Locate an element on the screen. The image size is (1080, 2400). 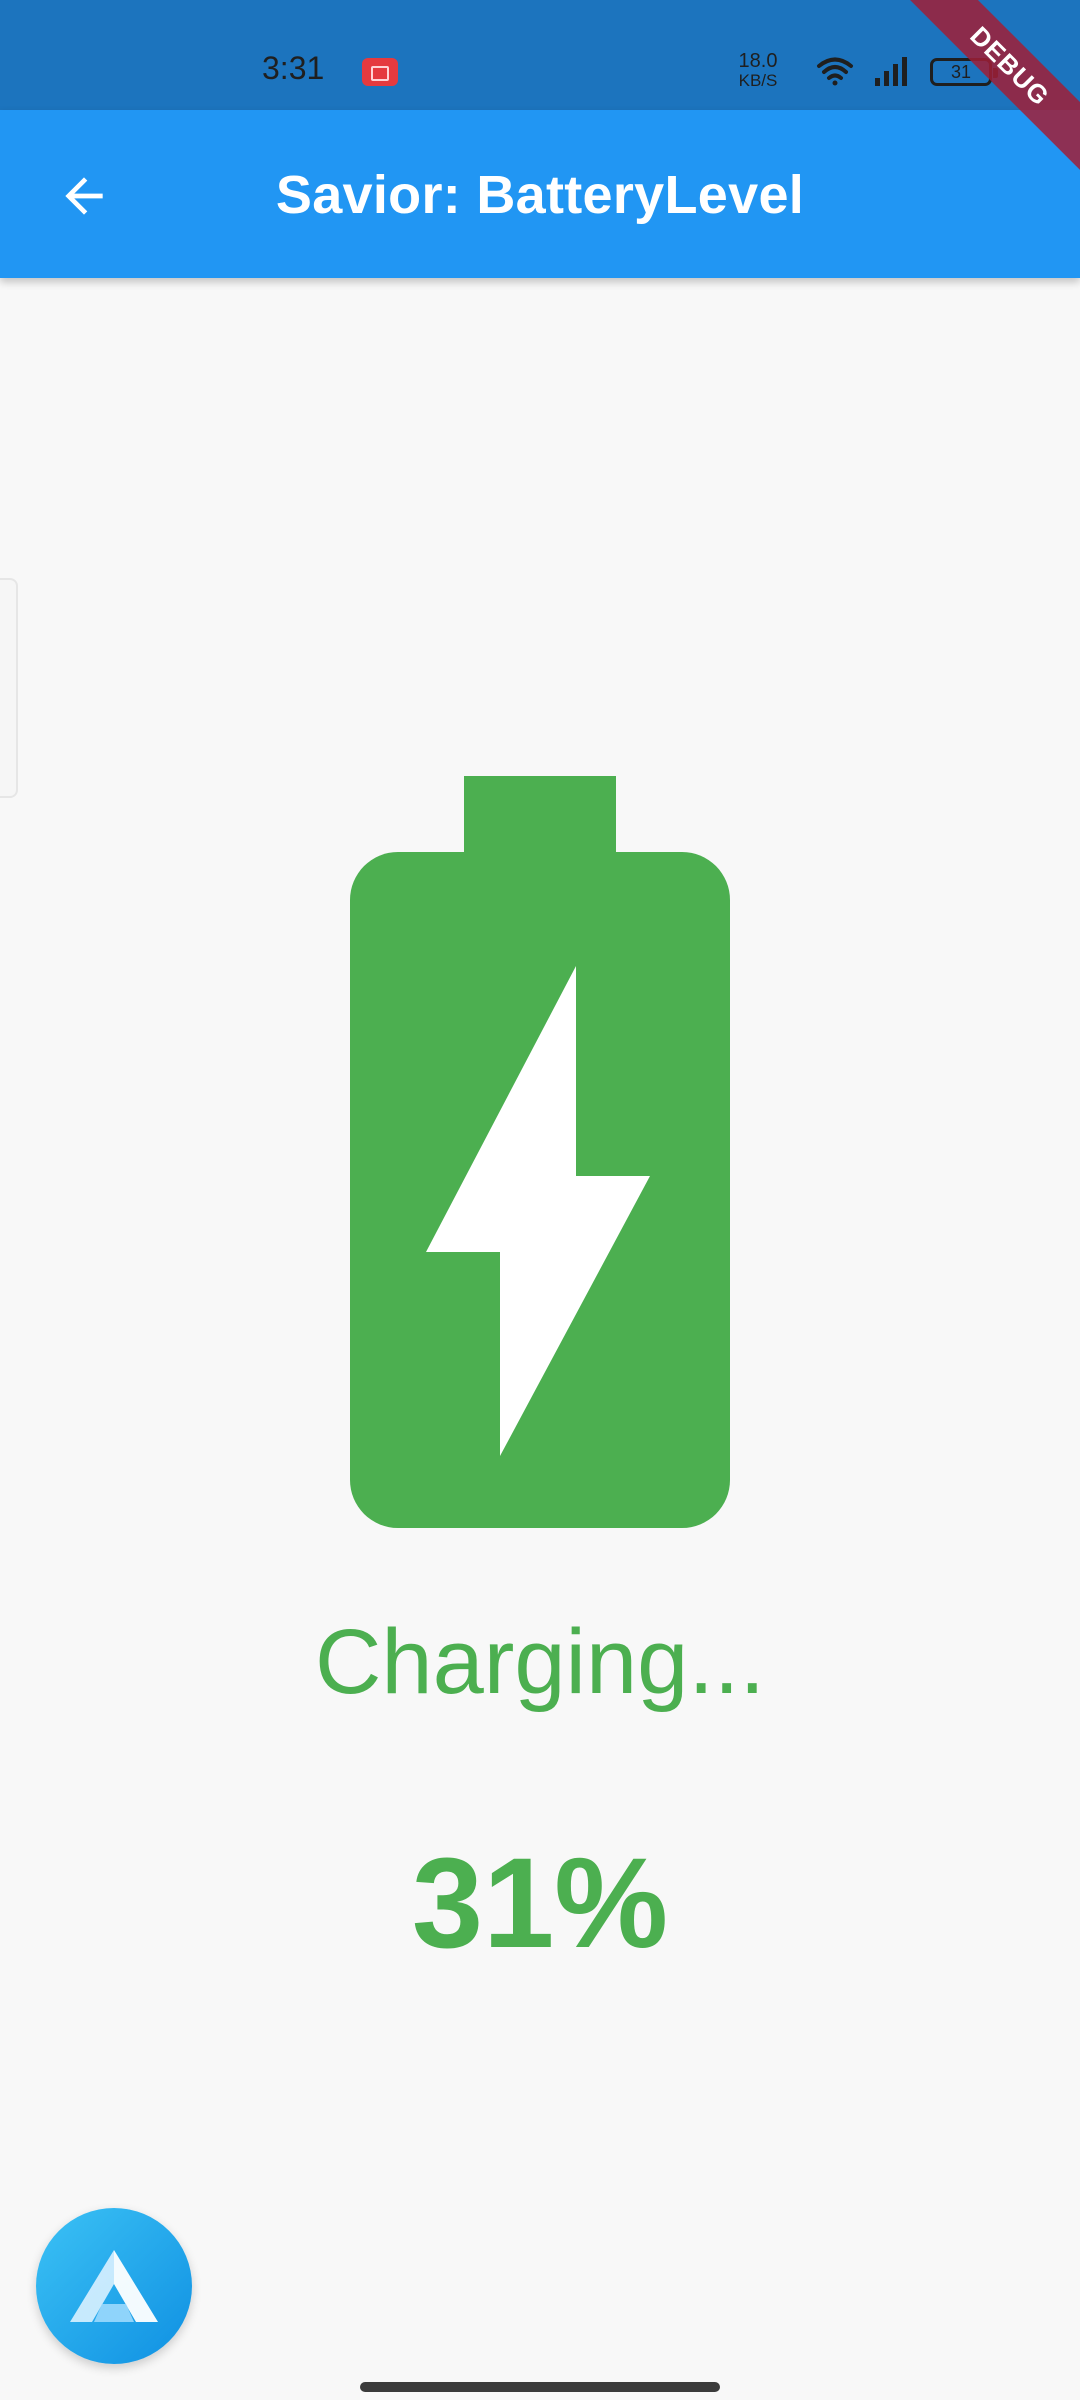
battery-level-text: 31 is located at coordinates (961, 72).